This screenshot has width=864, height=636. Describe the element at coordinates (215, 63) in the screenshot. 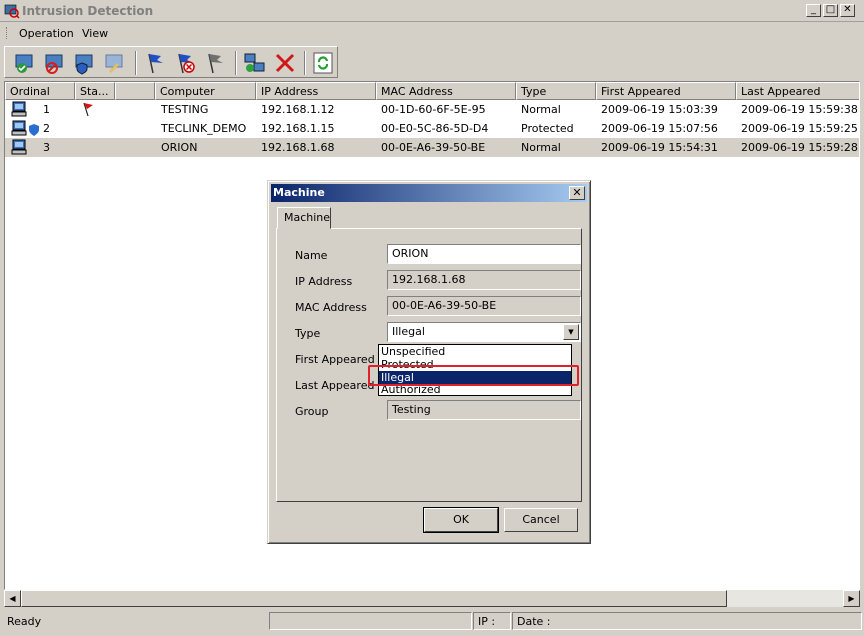

I see `flag-gray-icon` at that location.